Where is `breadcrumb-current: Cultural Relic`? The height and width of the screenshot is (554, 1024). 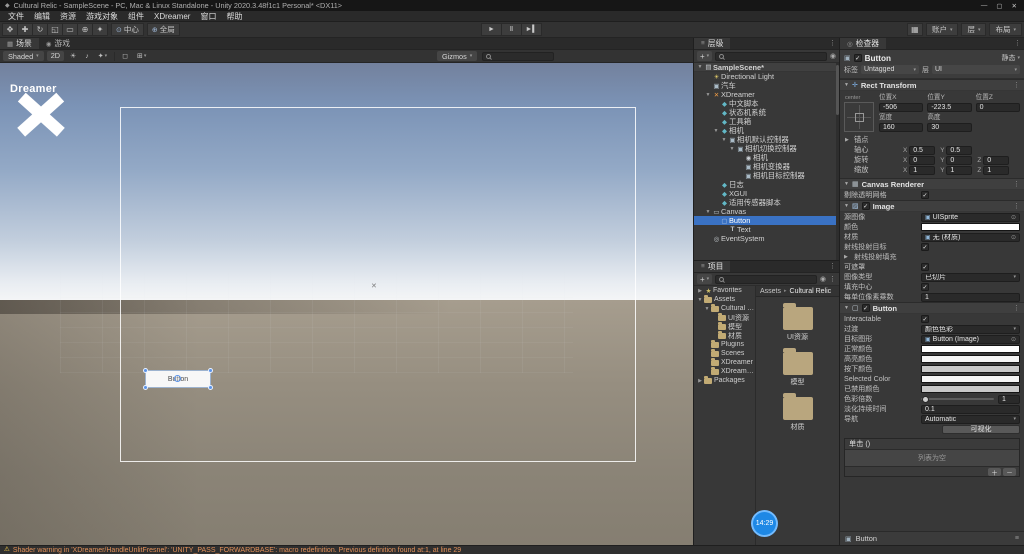
breadcrumb-current: Cultural Relic is located at coordinates (811, 291).